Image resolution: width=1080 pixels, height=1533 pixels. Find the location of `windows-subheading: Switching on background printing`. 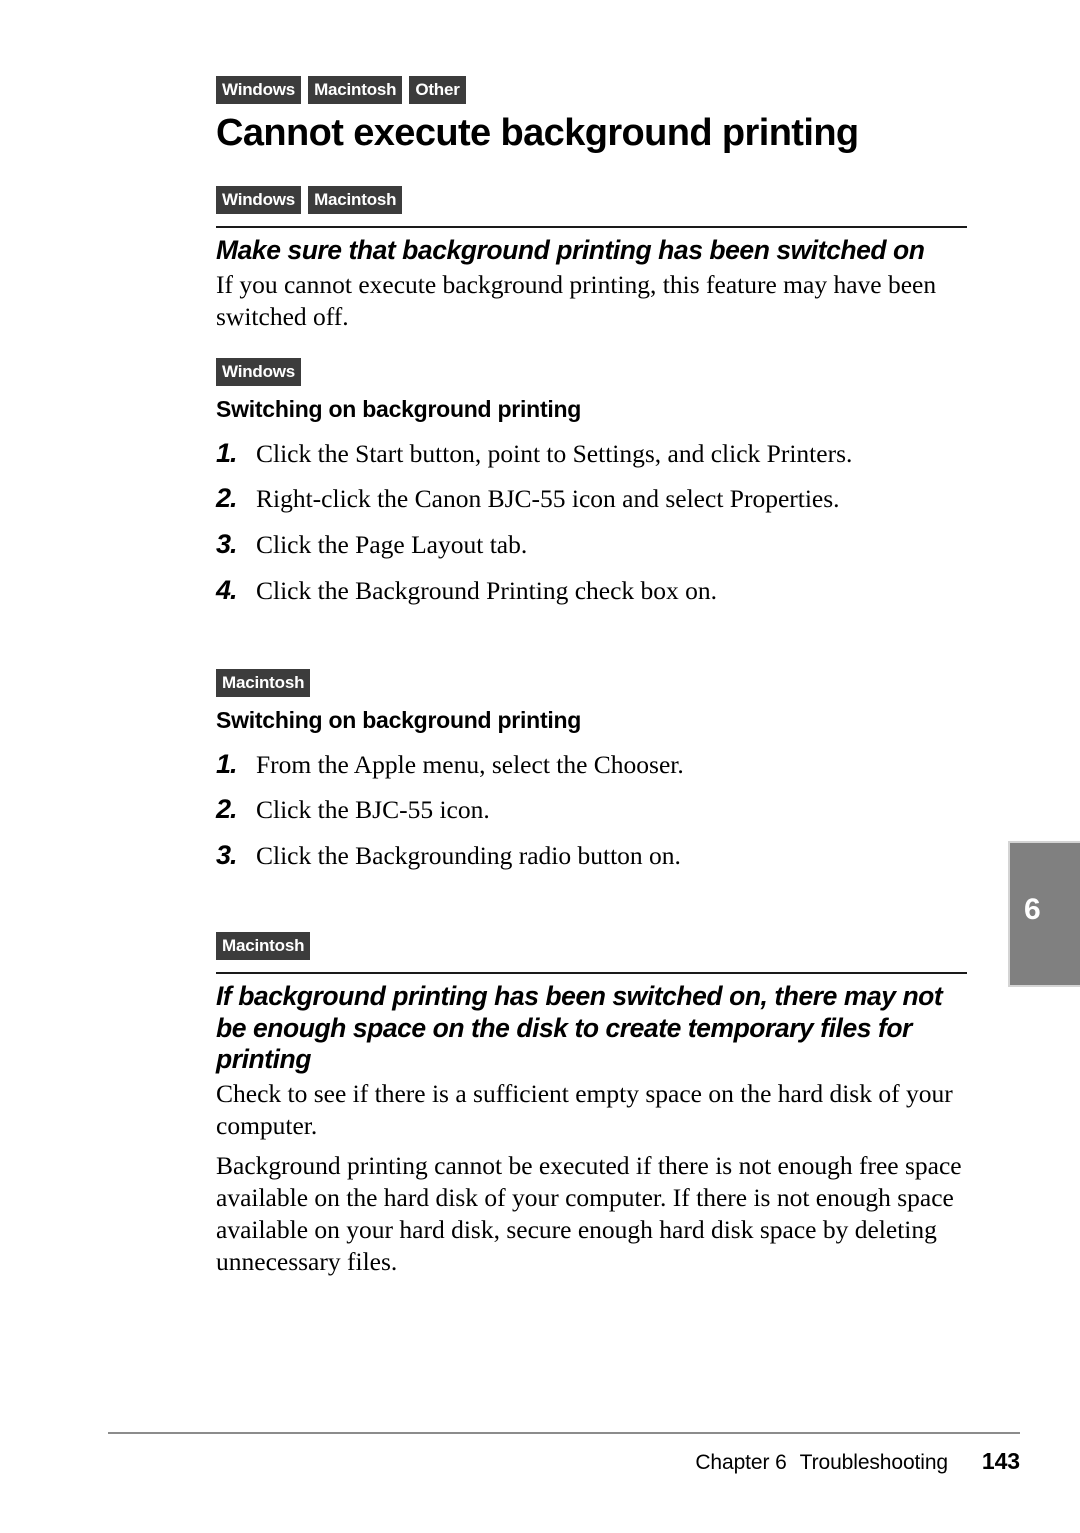

windows-subheading: Switching on background printing is located at coordinates (399, 409).